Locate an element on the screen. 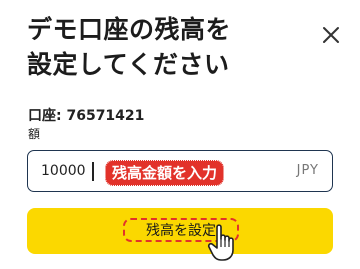 Image resolution: width=360 pixels, height=269 pixels. amount-label: 額 is located at coordinates (34, 134).